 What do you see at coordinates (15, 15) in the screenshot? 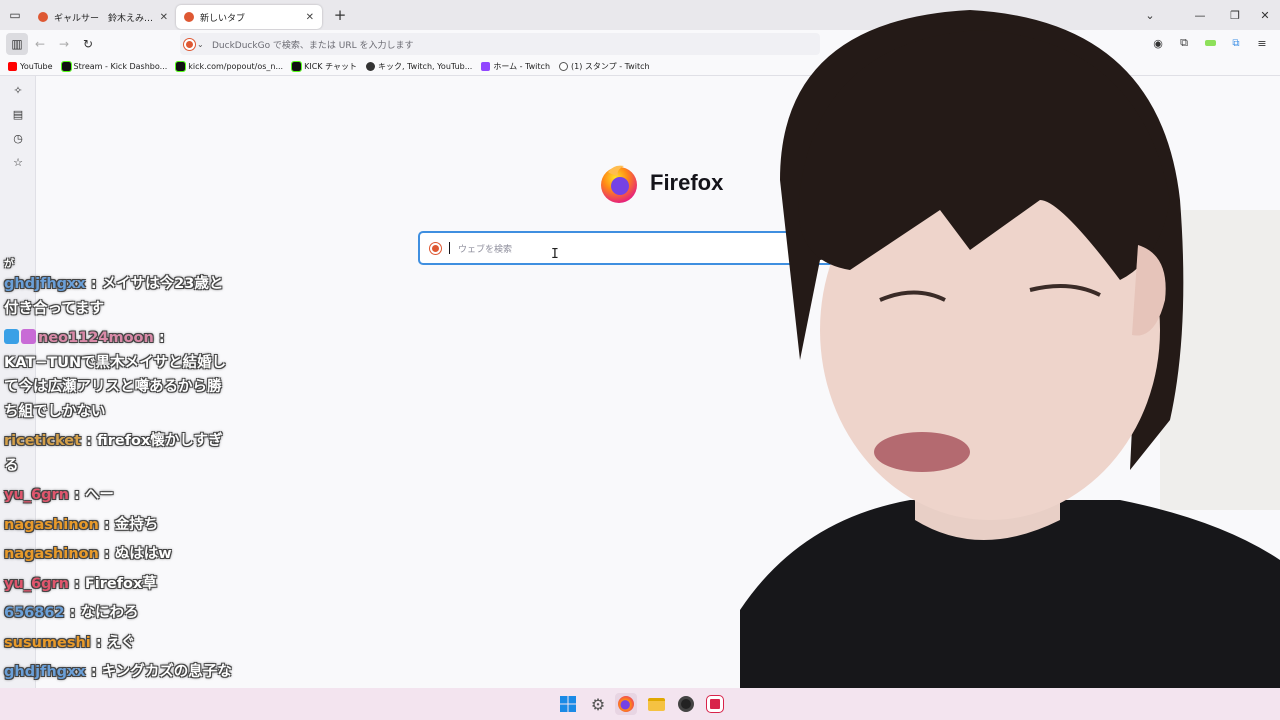
I see `tab-list-button: ▭` at bounding box center [15, 15].